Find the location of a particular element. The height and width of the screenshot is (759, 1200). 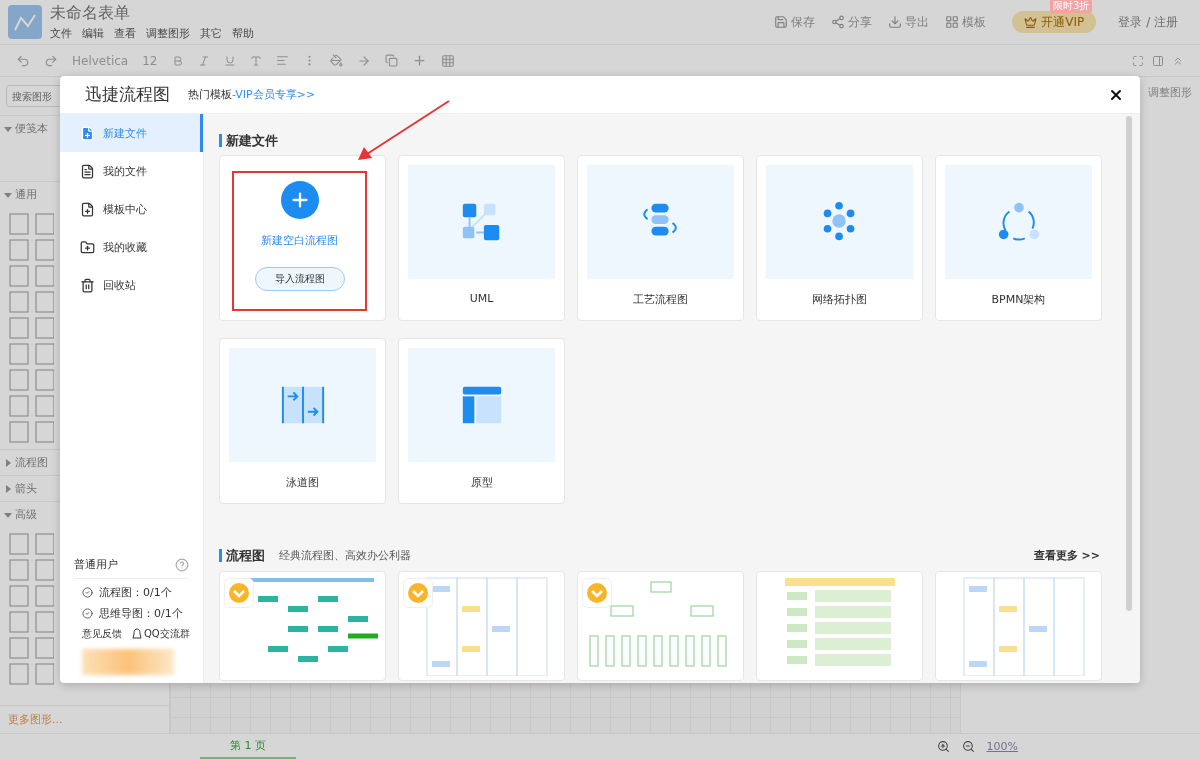

quota-text: 流程图：0/1个 is located at coordinates (135, 592).